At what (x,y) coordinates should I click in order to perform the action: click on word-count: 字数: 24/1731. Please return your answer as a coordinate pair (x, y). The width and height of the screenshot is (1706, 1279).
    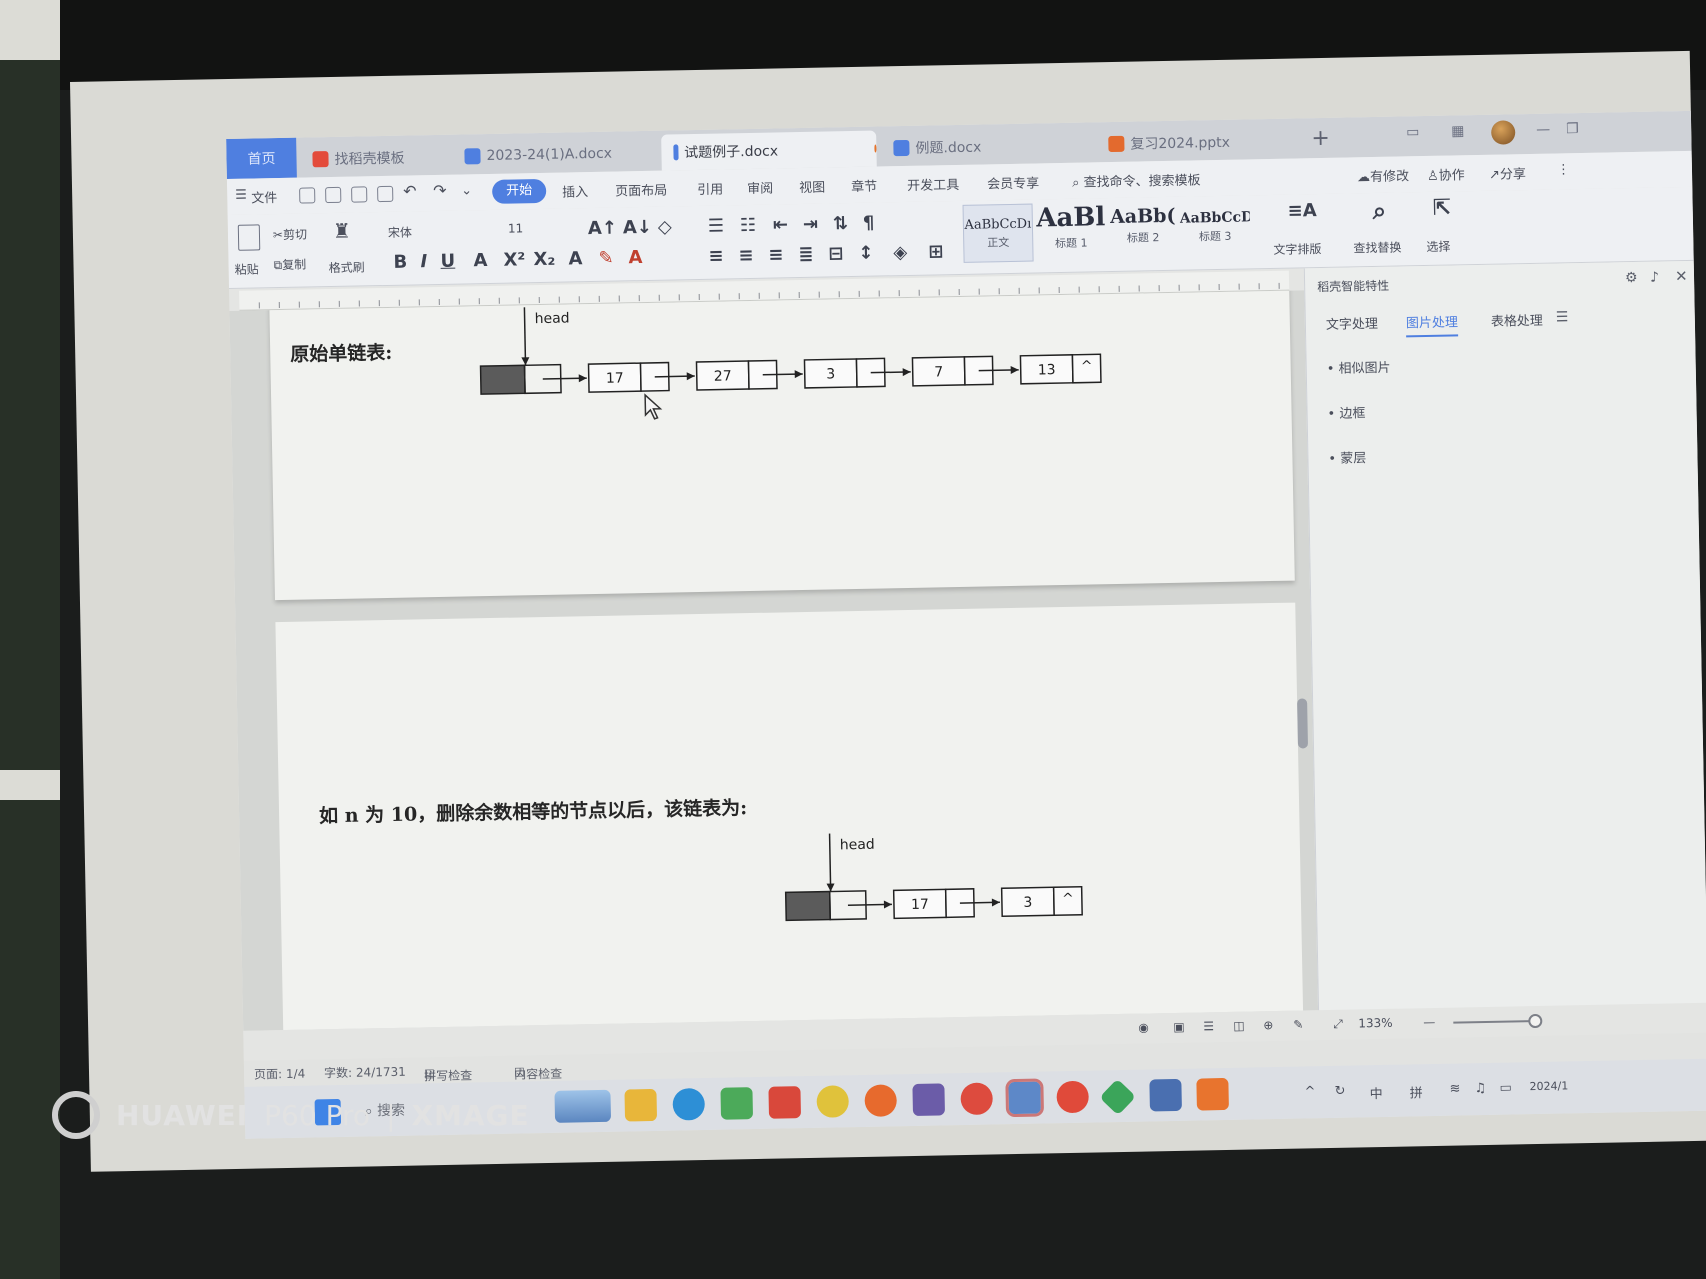
    Looking at the image, I should click on (365, 1072).